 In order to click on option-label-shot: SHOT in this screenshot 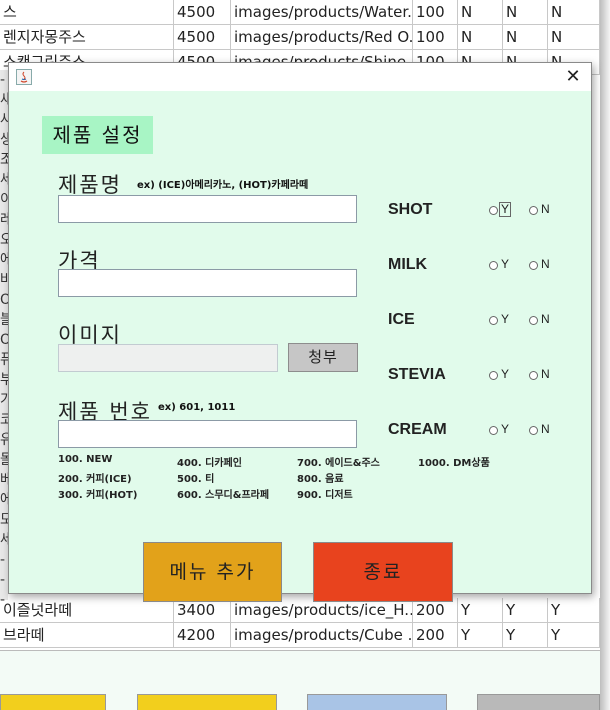, I will do `click(410, 209)`.